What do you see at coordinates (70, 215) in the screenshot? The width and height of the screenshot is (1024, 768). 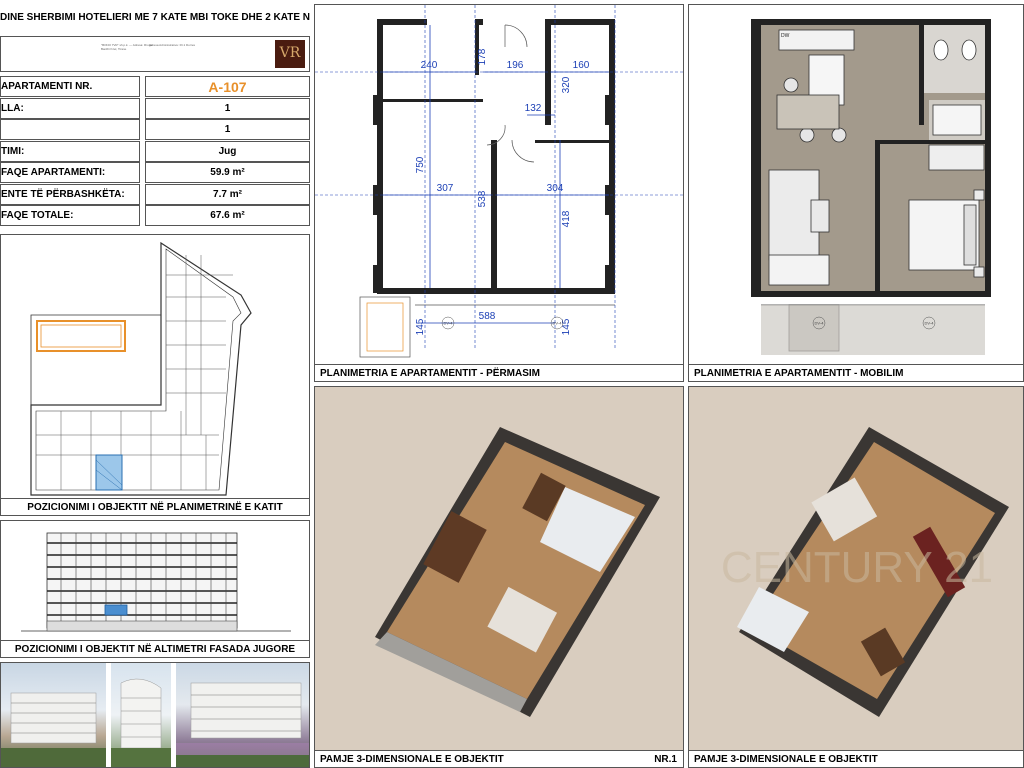 I see `info-row-label: FAQE TOTALE:` at bounding box center [70, 215].